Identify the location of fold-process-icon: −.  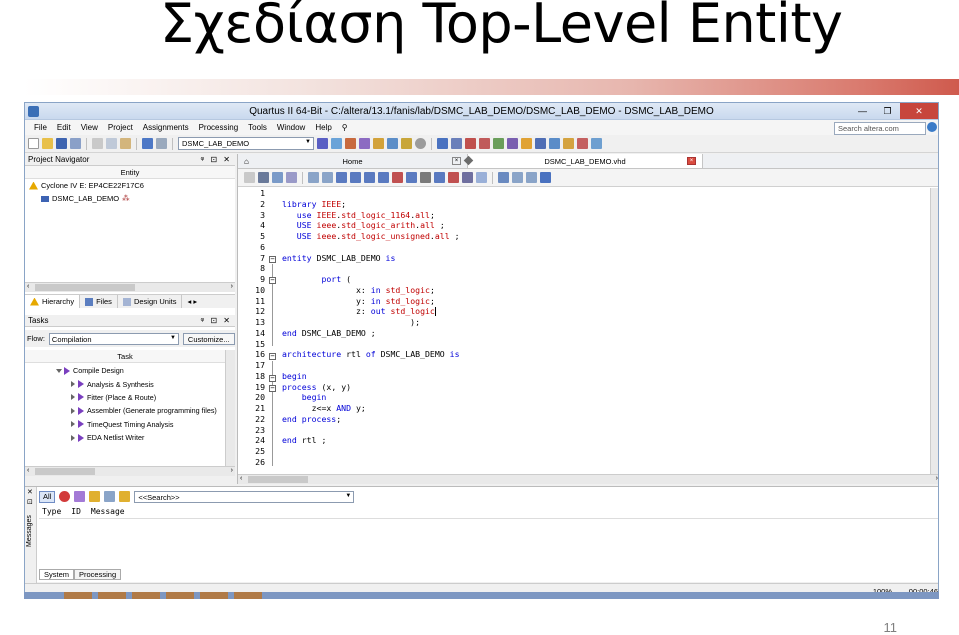
(272, 388).